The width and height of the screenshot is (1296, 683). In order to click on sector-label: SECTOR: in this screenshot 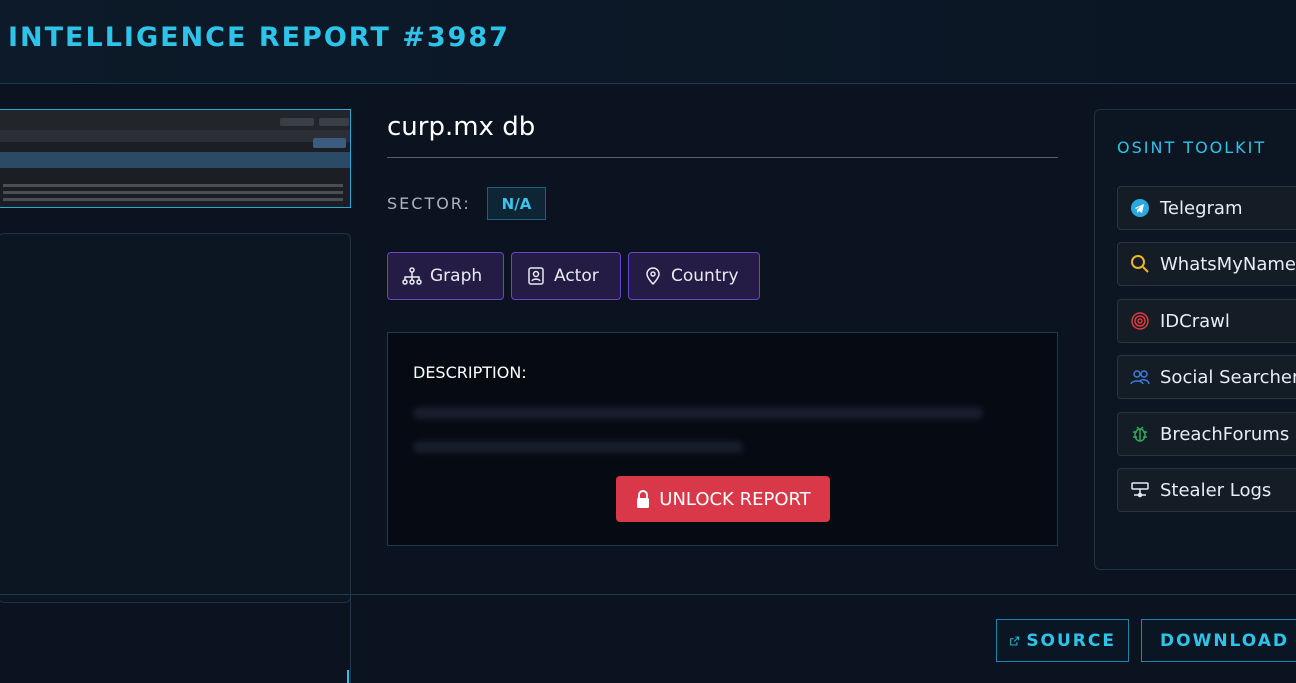, I will do `click(429, 203)`.